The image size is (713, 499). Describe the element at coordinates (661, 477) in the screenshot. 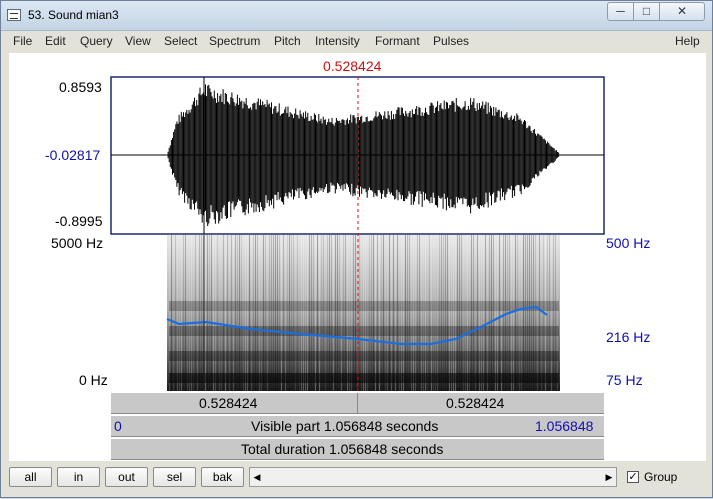

I see `group-label: Group` at that location.